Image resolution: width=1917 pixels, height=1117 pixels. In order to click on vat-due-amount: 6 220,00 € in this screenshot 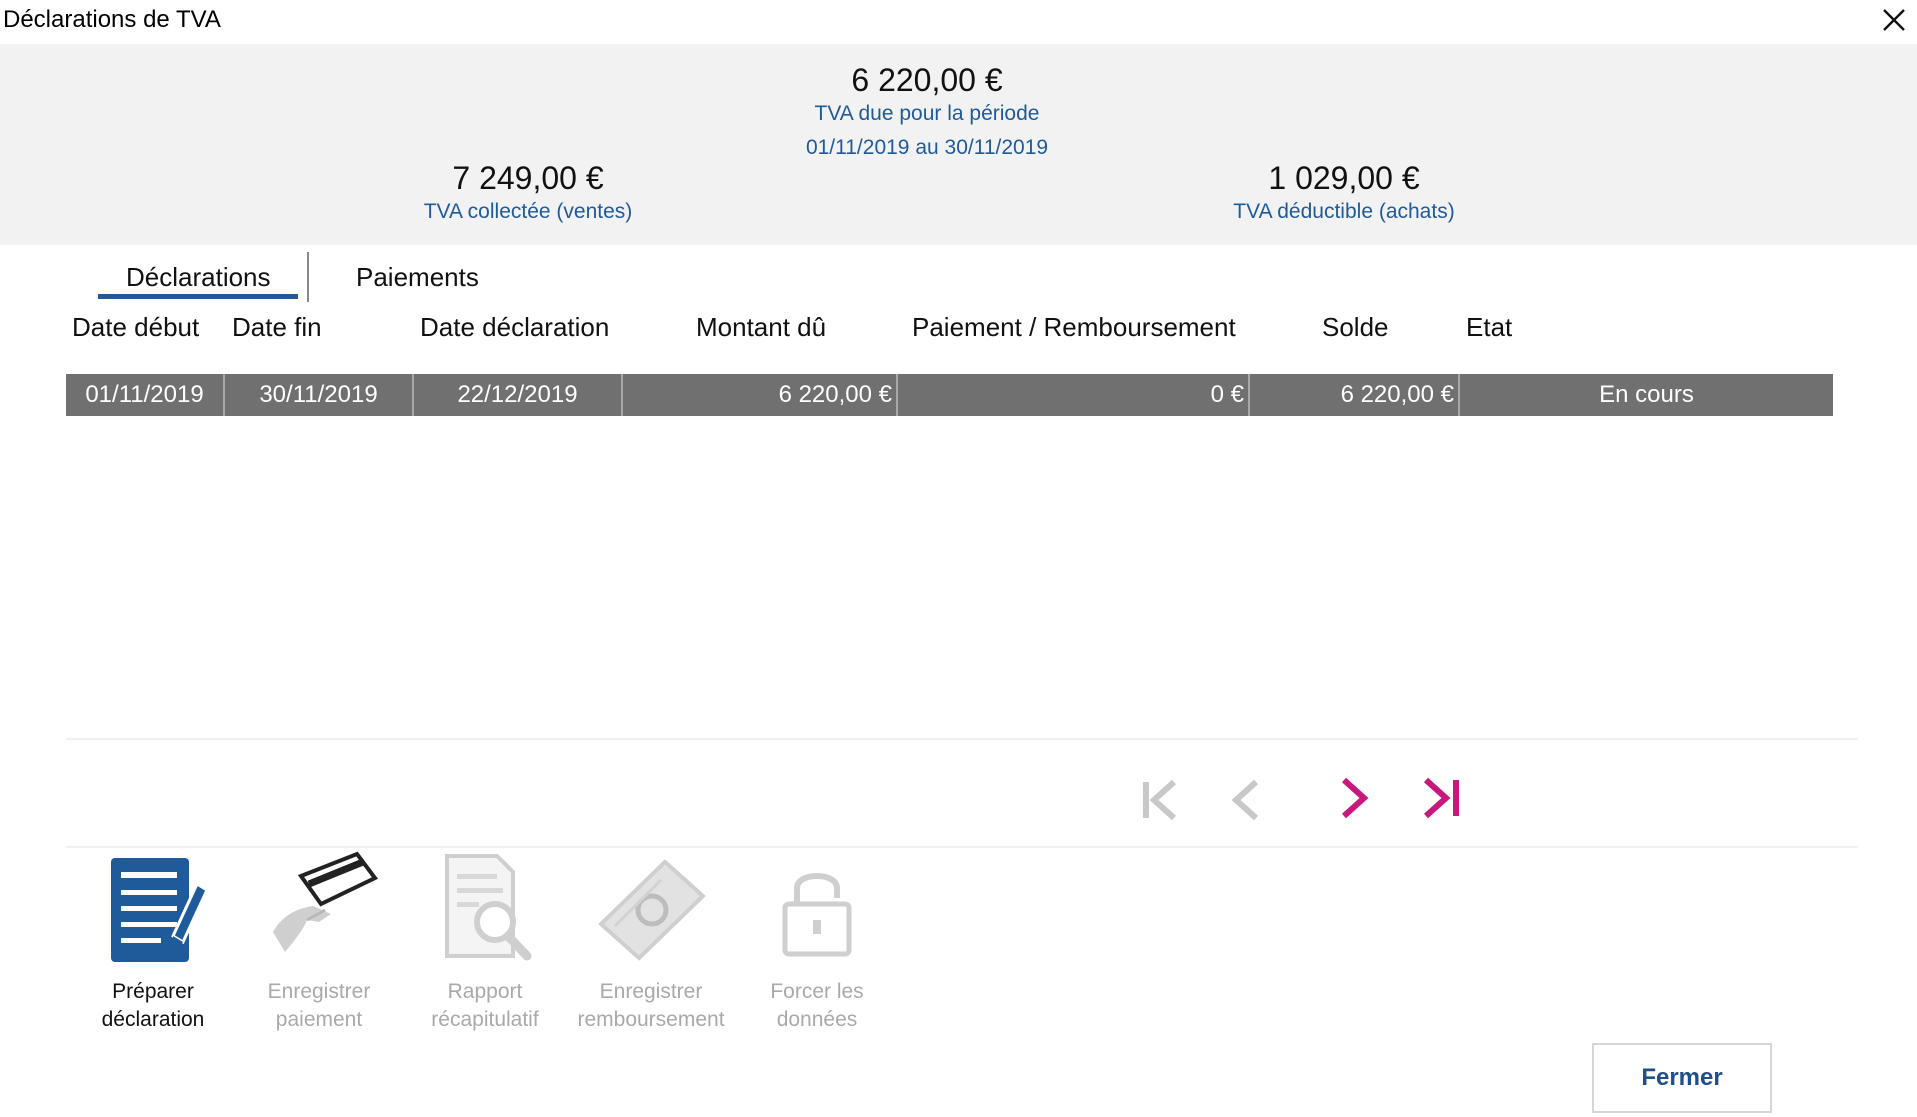, I will do `click(927, 80)`.